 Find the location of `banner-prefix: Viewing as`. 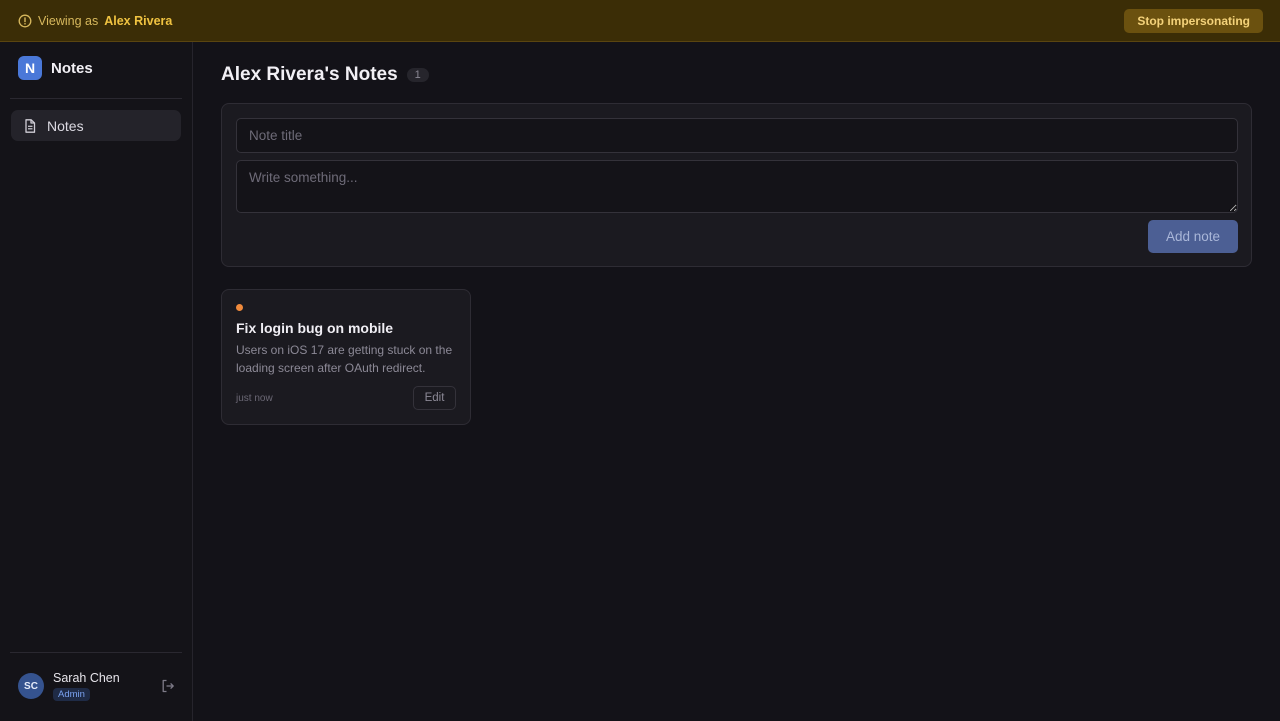

banner-prefix: Viewing as is located at coordinates (68, 20).